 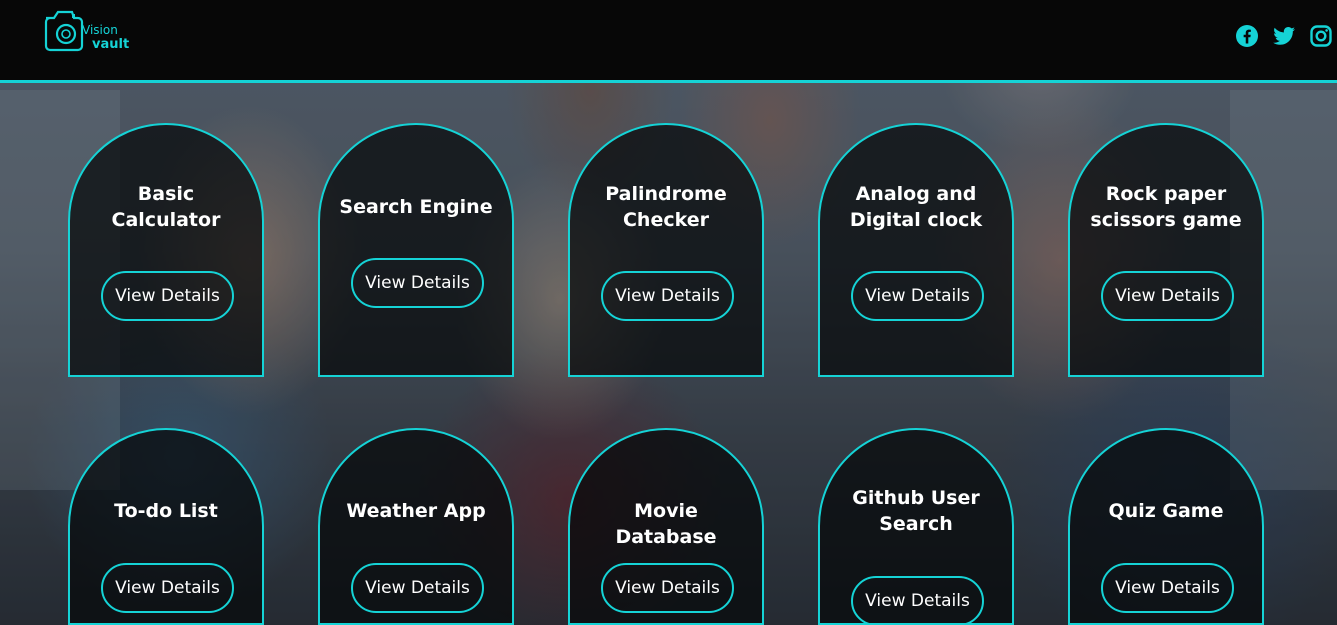 I want to click on card-title: Basic Calculator, so click(x=166, y=207).